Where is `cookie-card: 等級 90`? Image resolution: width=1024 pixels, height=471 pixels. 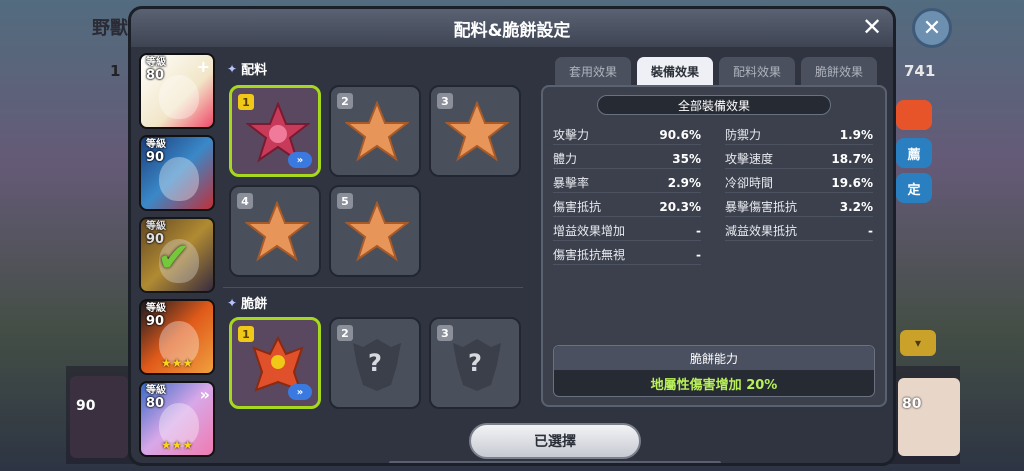 cookie-card: 等級 90 is located at coordinates (177, 173).